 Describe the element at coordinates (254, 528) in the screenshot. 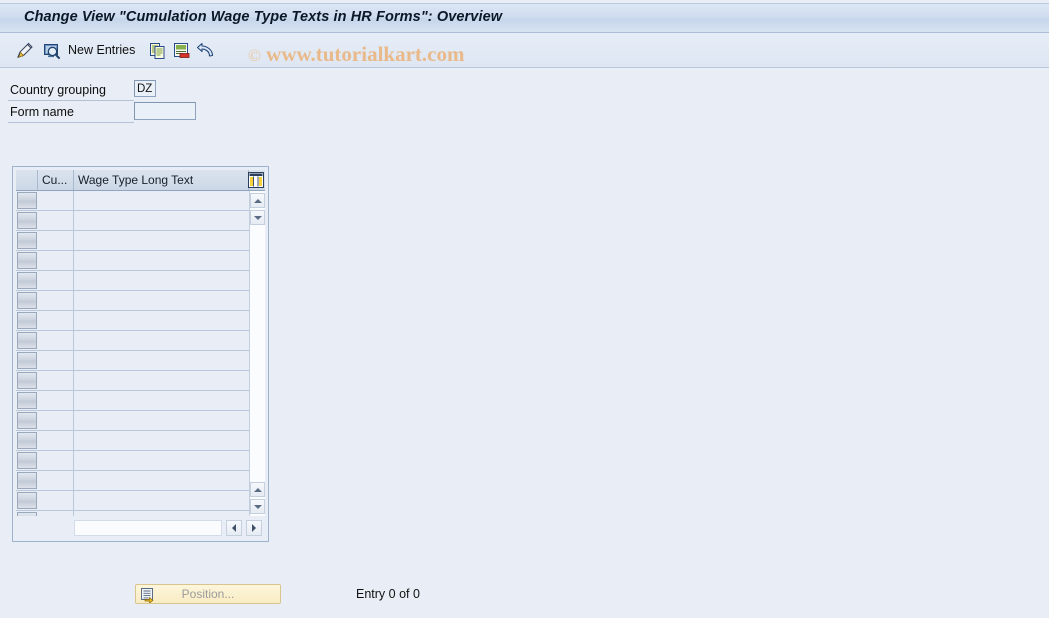

I see `scroll-right-arrow-icon` at that location.